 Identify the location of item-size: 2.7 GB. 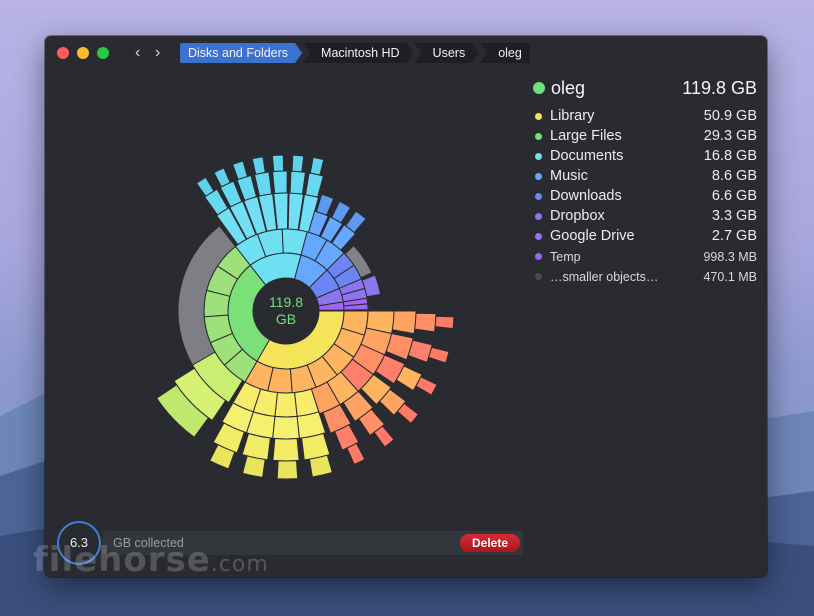
(734, 236).